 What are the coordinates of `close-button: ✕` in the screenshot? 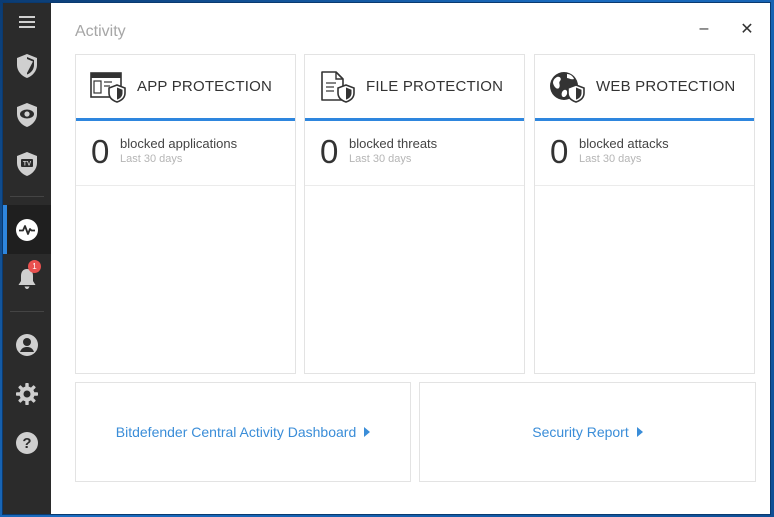 It's located at (747, 29).